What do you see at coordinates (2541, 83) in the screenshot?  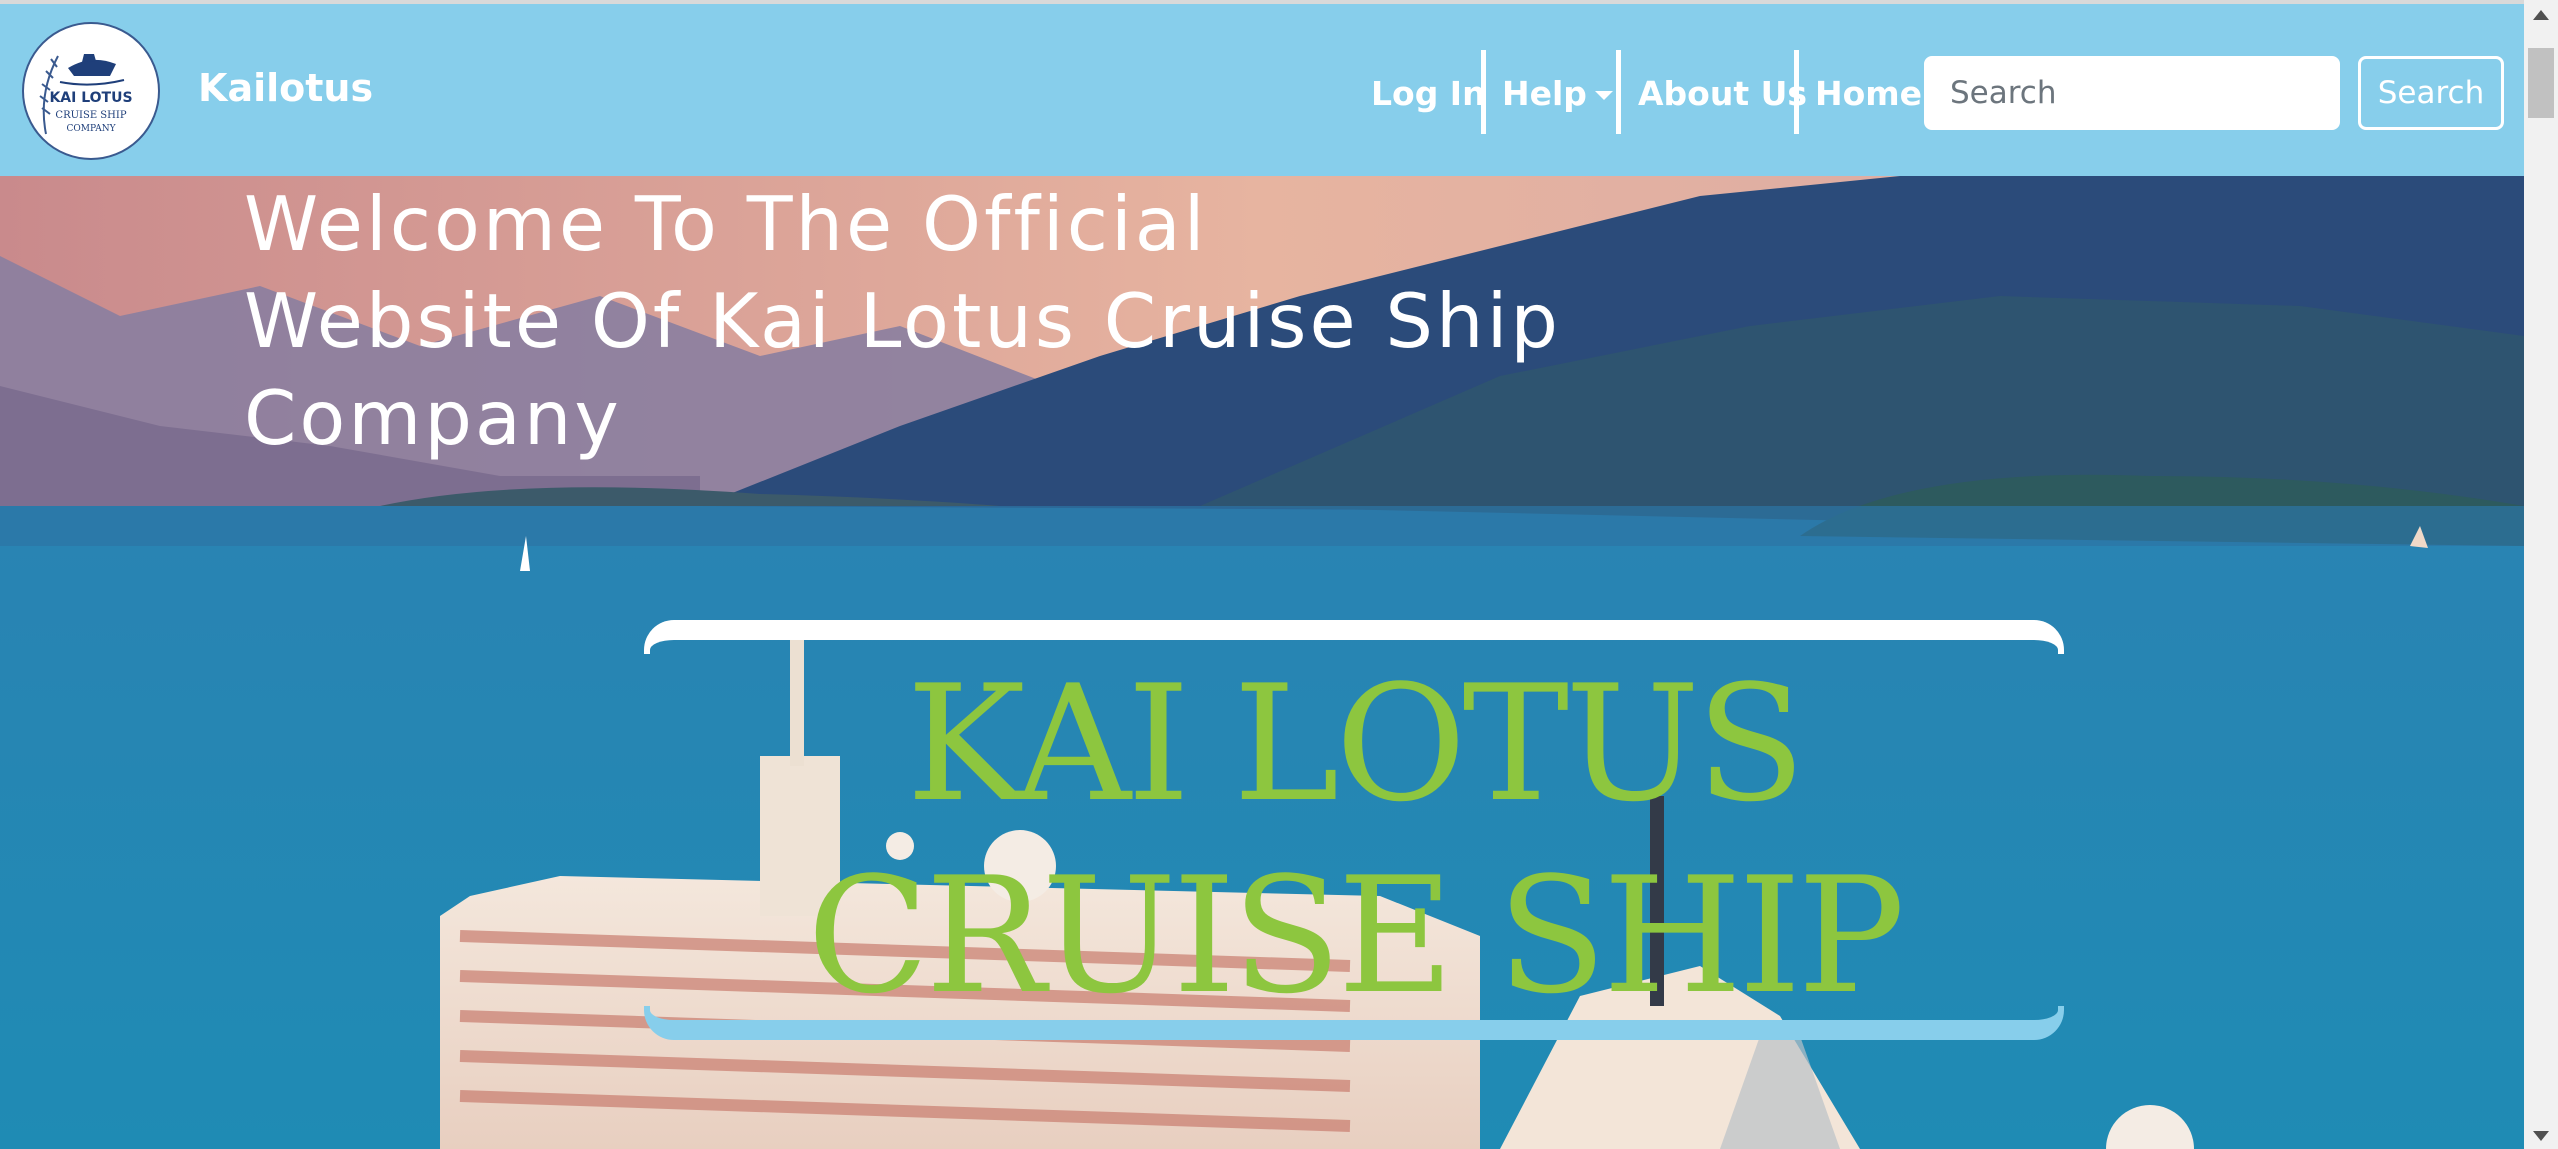 I see `scrollbar-thumb` at bounding box center [2541, 83].